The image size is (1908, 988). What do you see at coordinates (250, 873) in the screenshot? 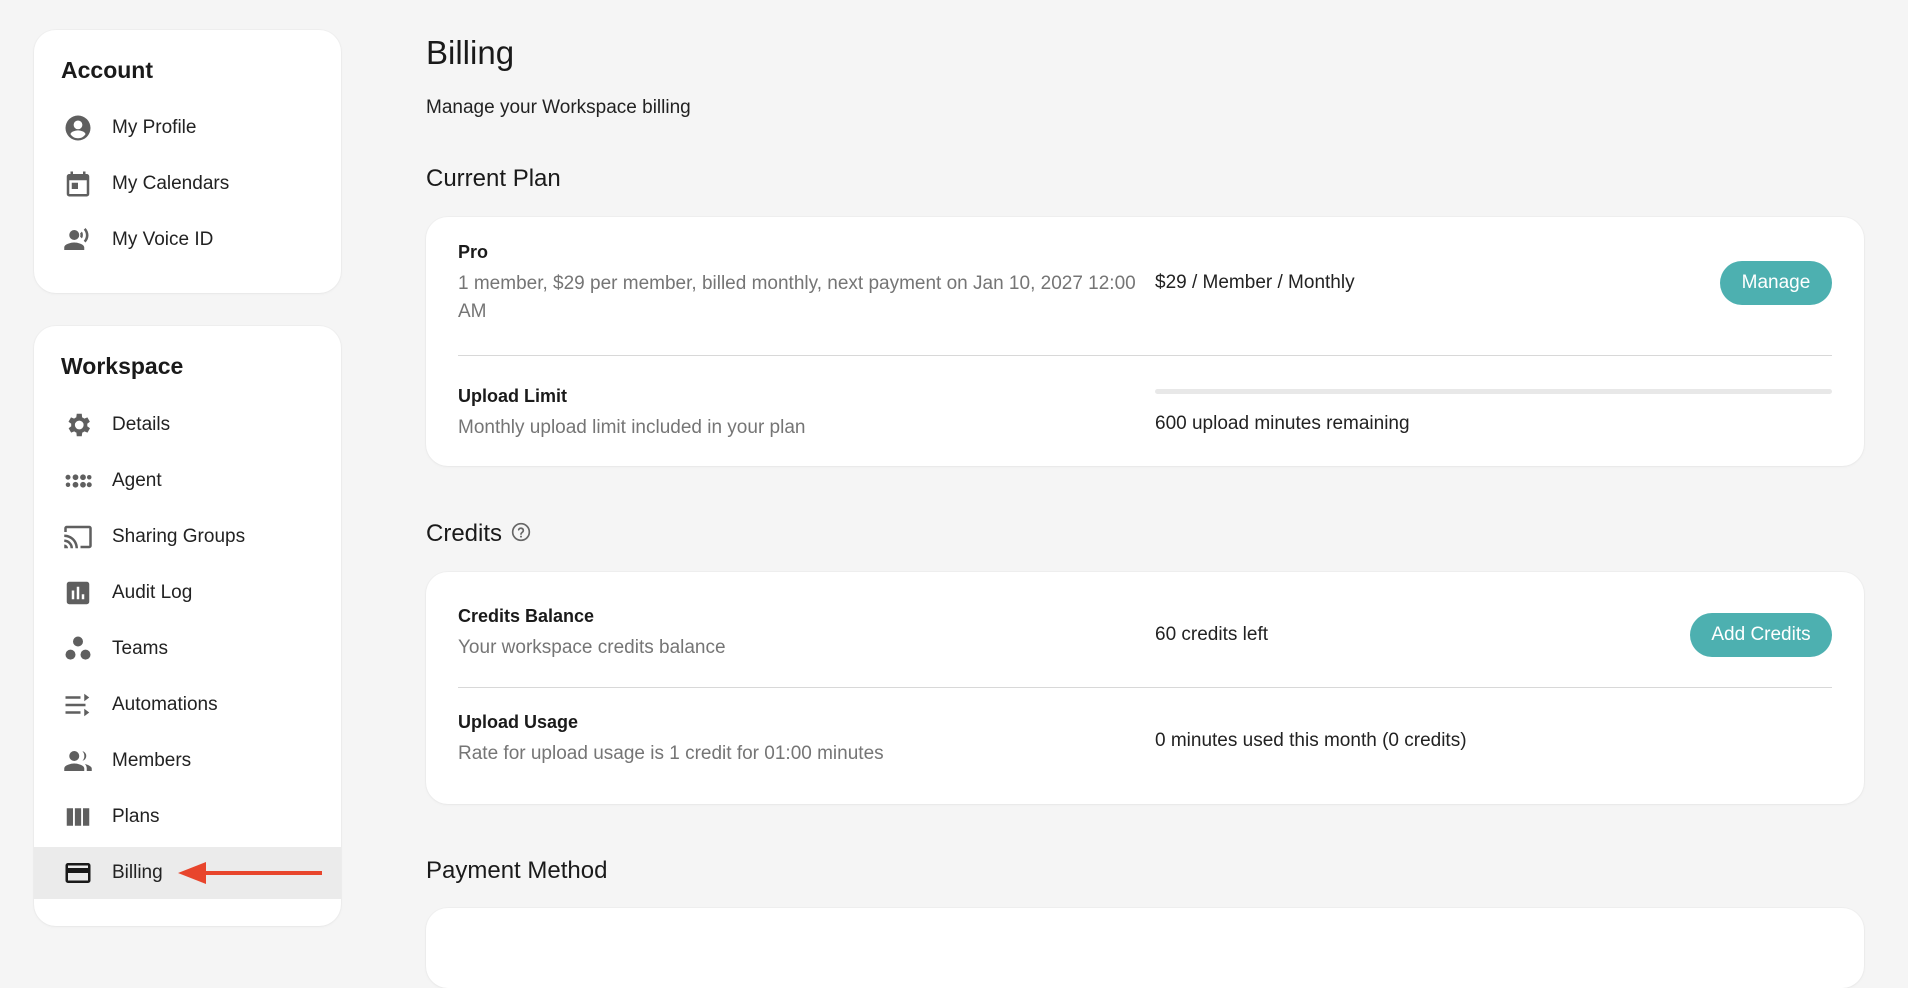
I see `annotation-arrow` at bounding box center [250, 873].